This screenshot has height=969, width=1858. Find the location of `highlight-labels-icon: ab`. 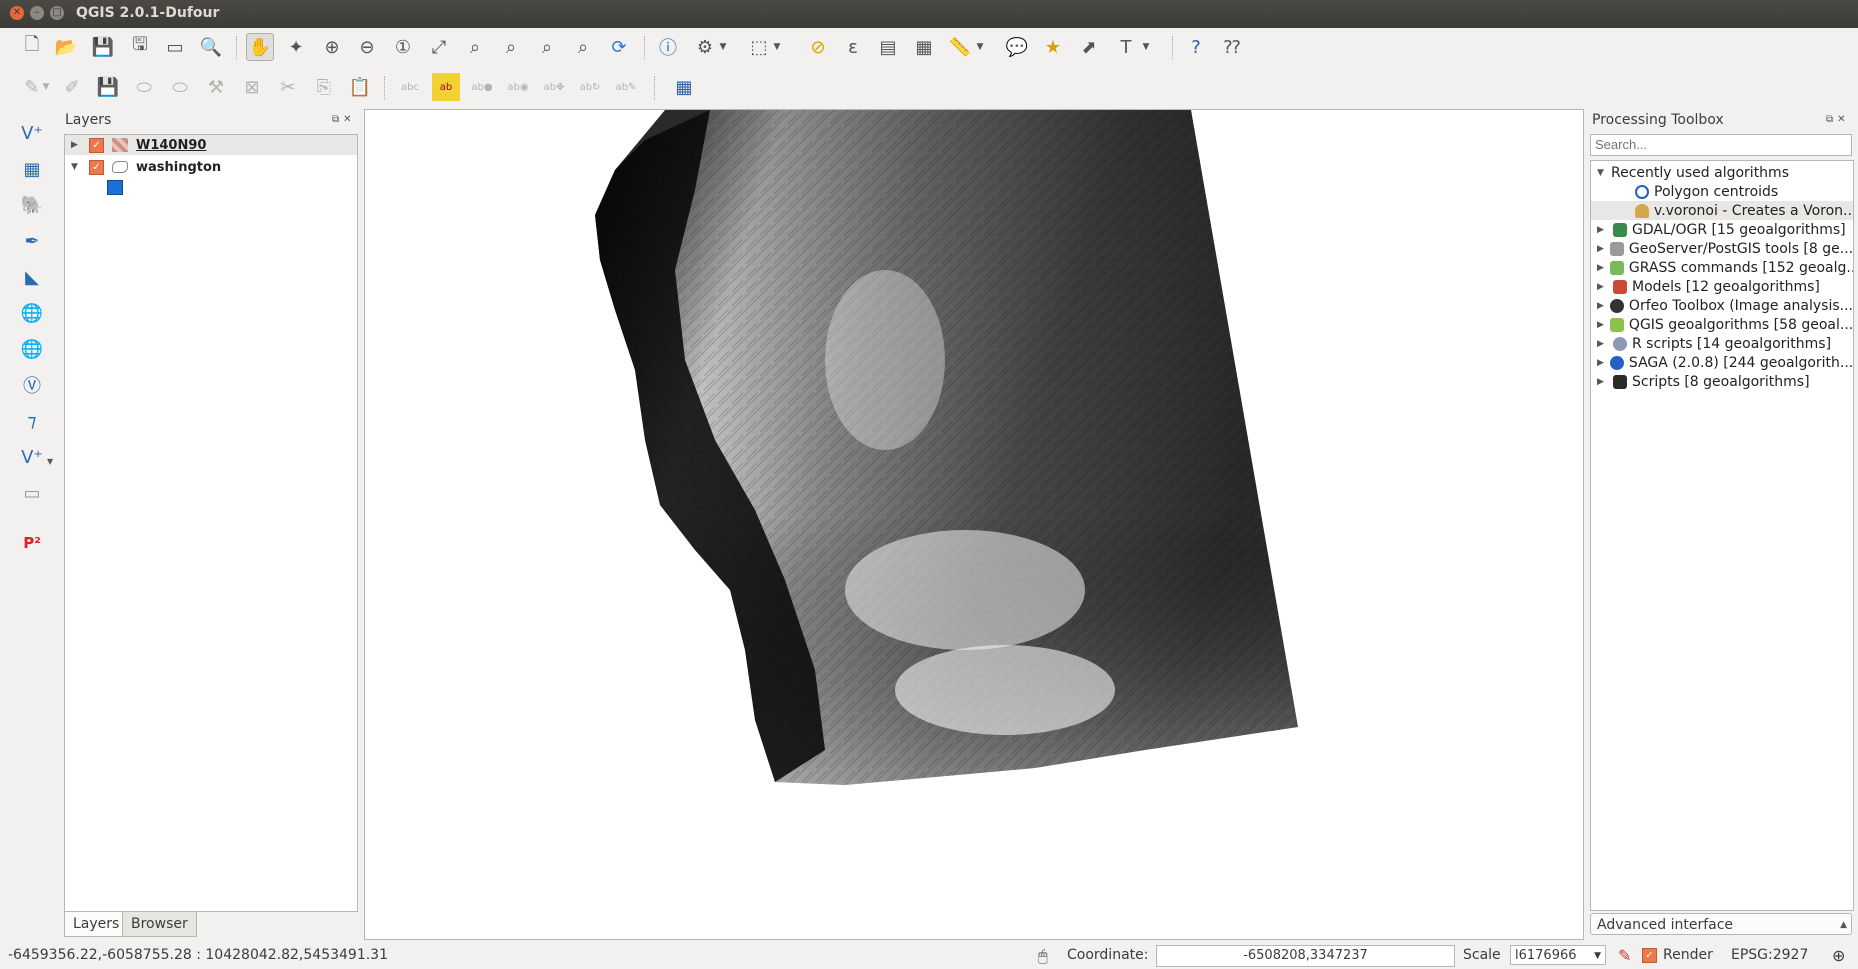

highlight-labels-icon: ab is located at coordinates (446, 87).